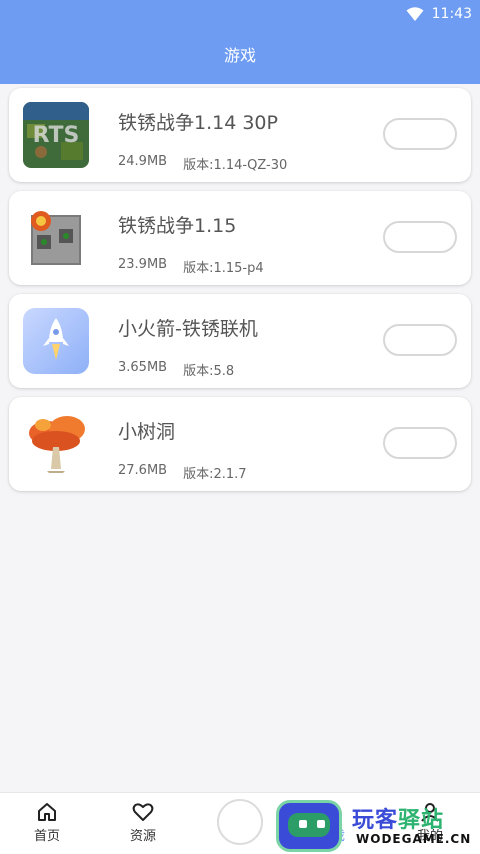 This screenshot has height=854, width=480. What do you see at coordinates (56, 238) in the screenshot?
I see `tank-explosion-icon` at bounding box center [56, 238].